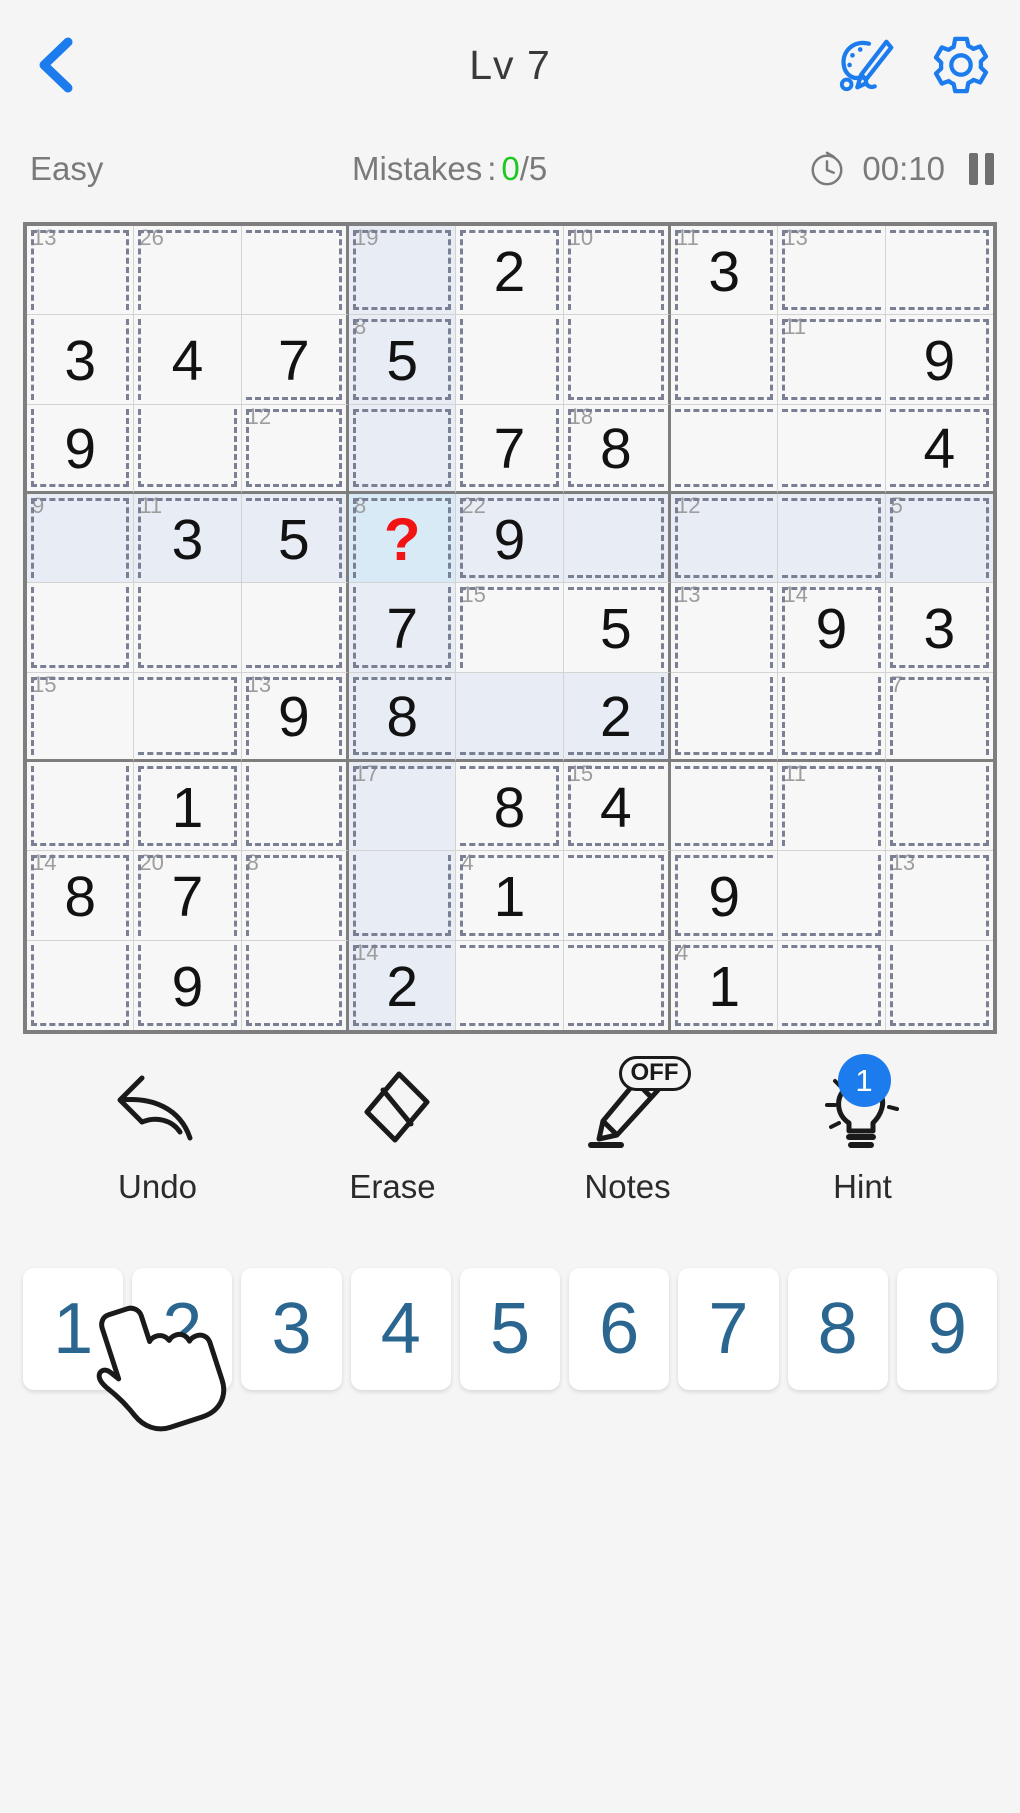  Describe the element at coordinates (403, 807) in the screenshot. I see `grid-cell-r7c4: 17` at that location.